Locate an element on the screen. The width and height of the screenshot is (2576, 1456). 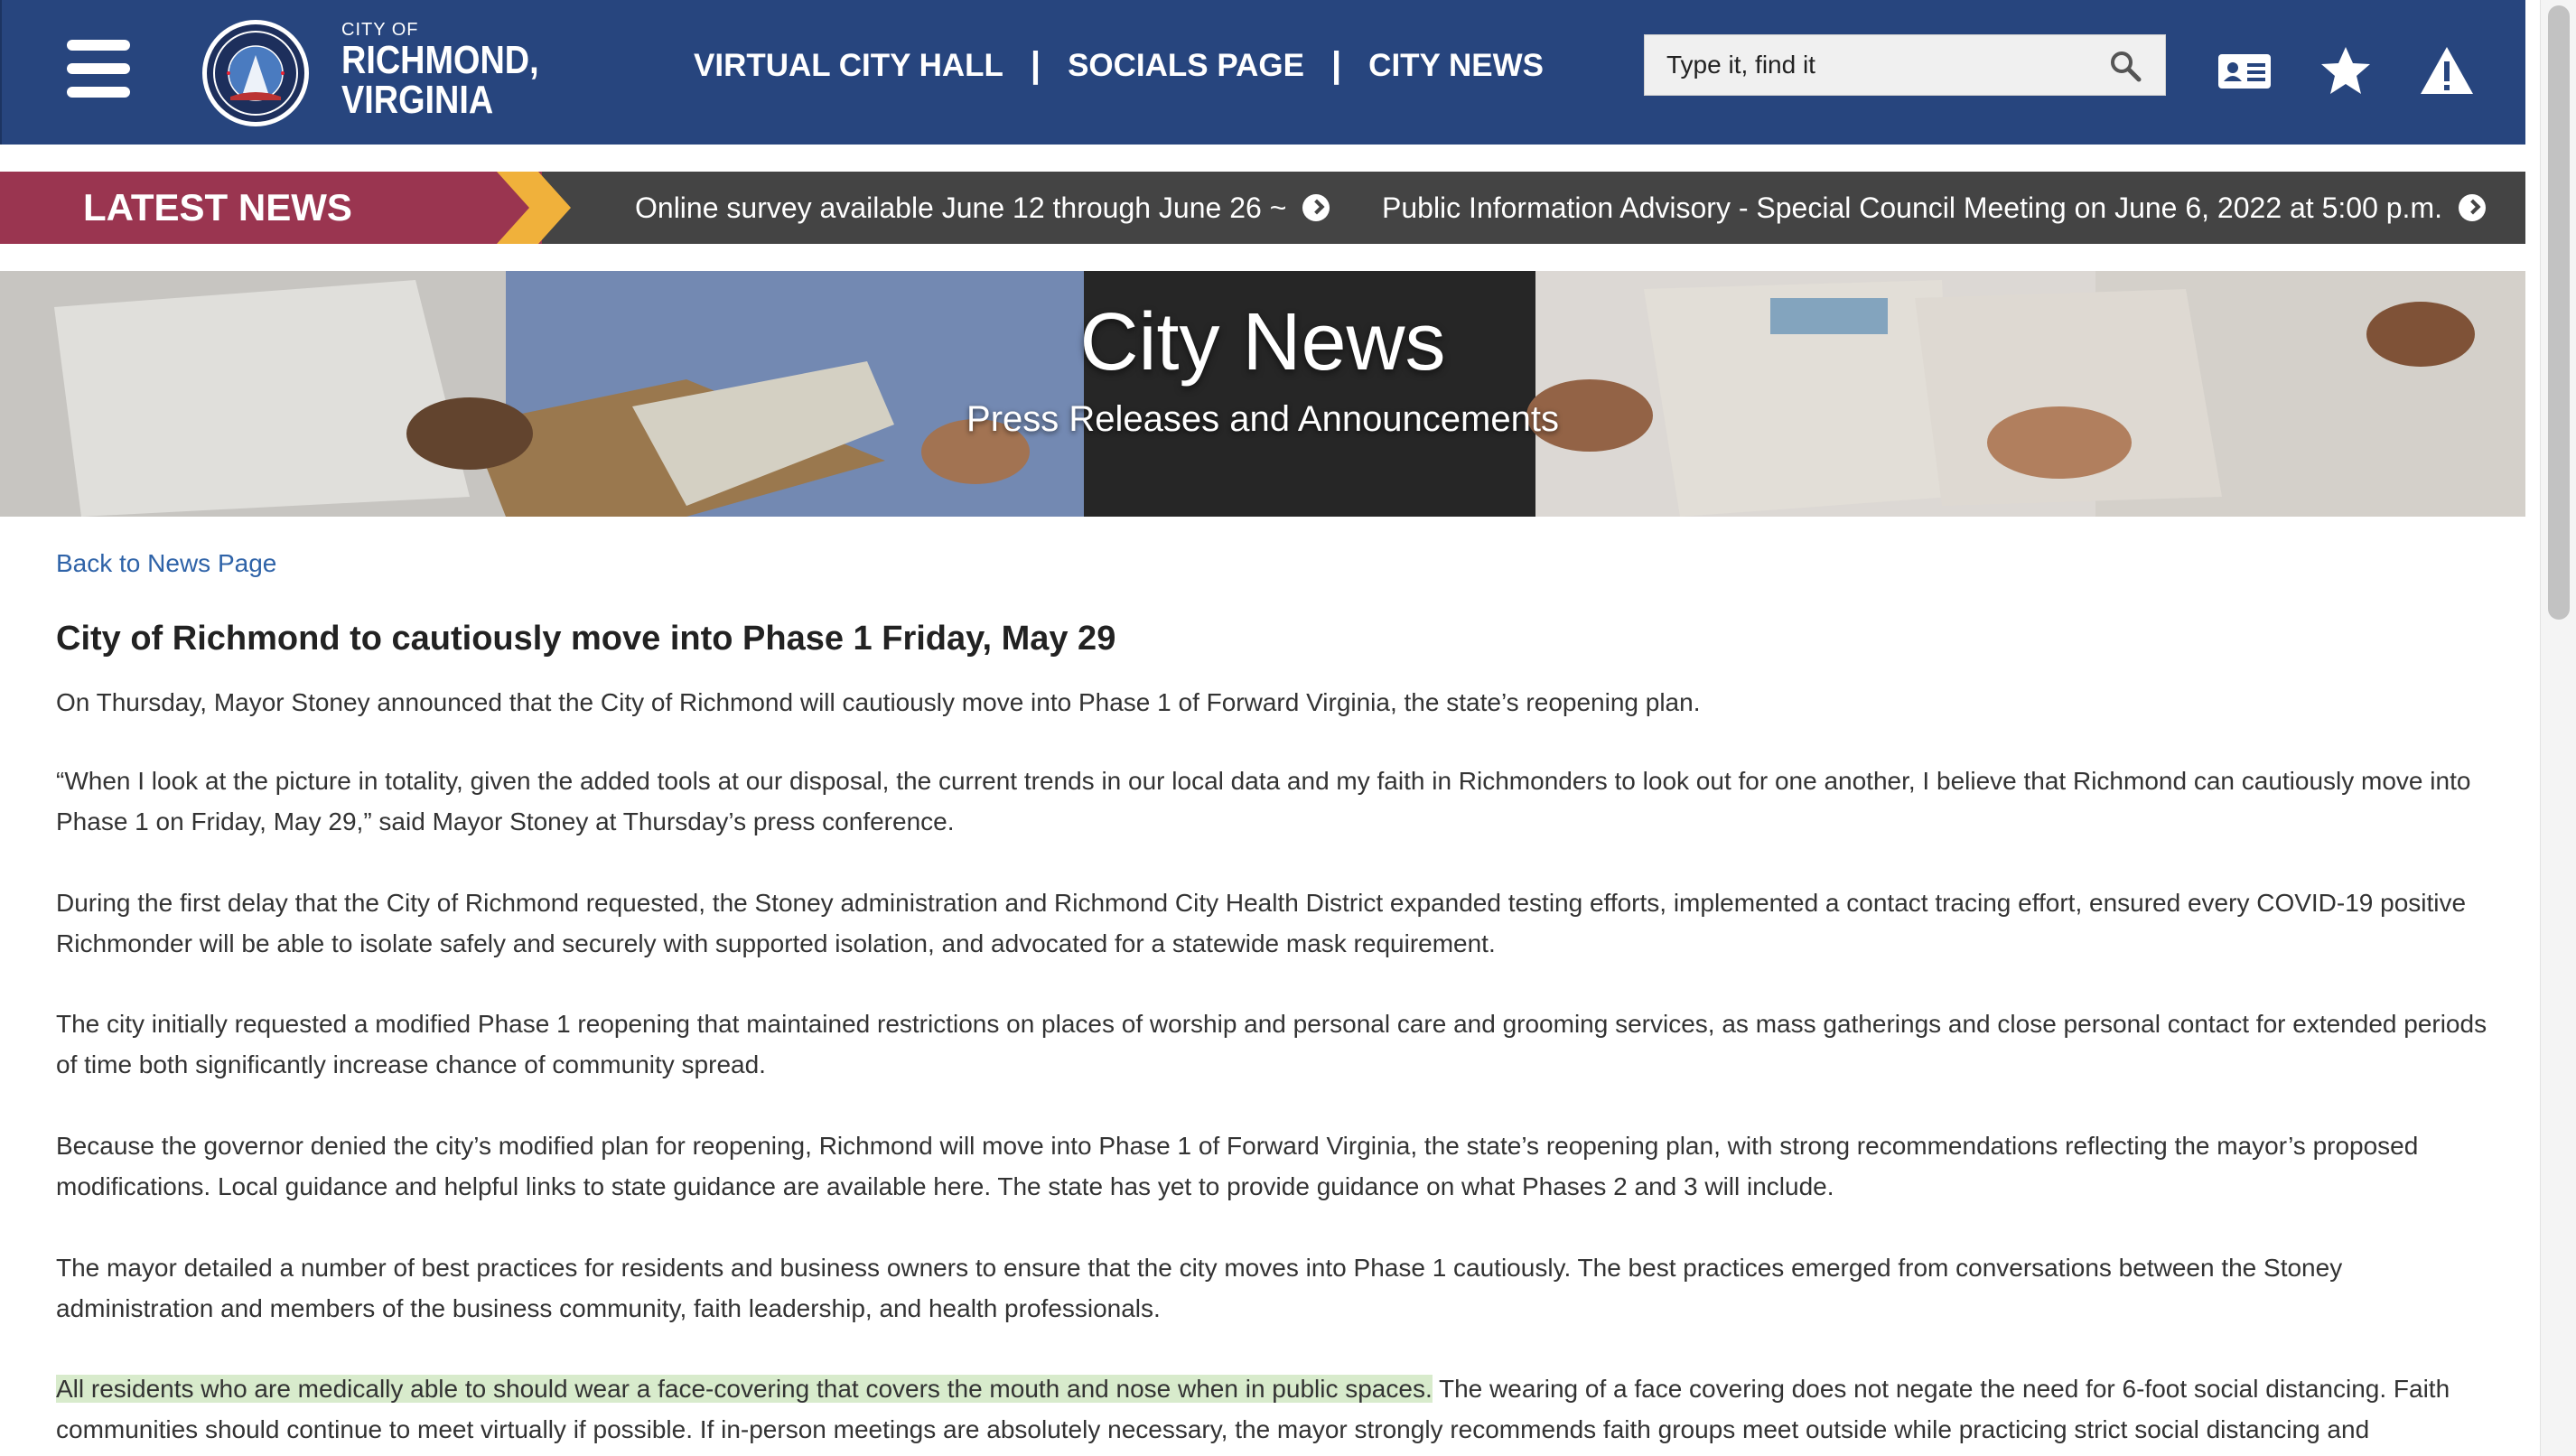
city-seal-logo is located at coordinates (255, 73).